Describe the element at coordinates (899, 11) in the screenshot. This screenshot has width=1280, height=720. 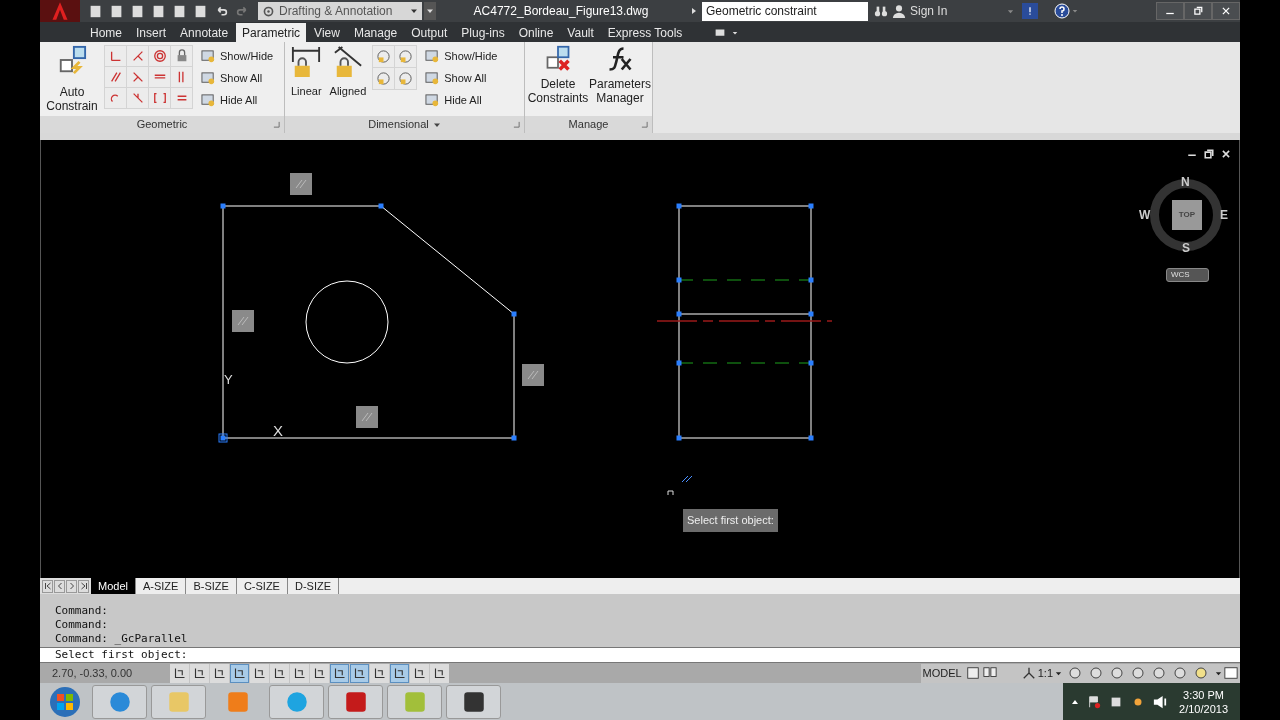
I see `user-icon` at that location.